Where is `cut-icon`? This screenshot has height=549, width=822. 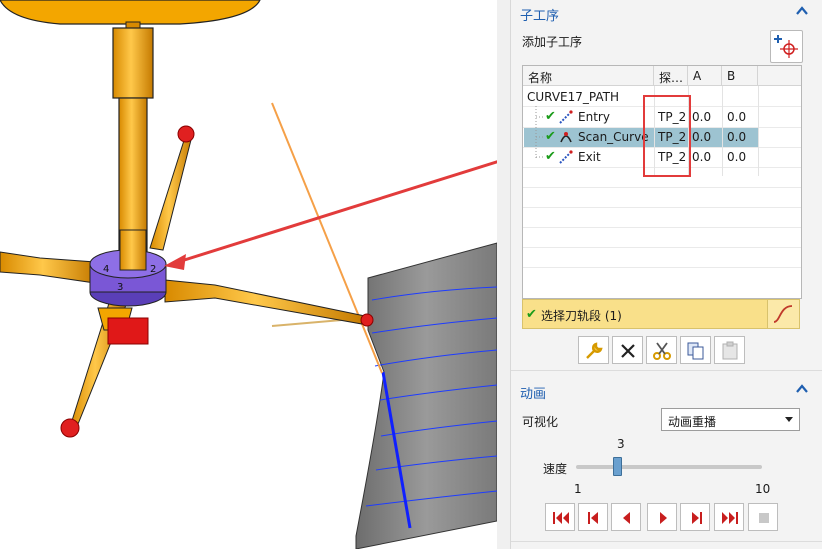 cut-icon is located at coordinates (662, 351).